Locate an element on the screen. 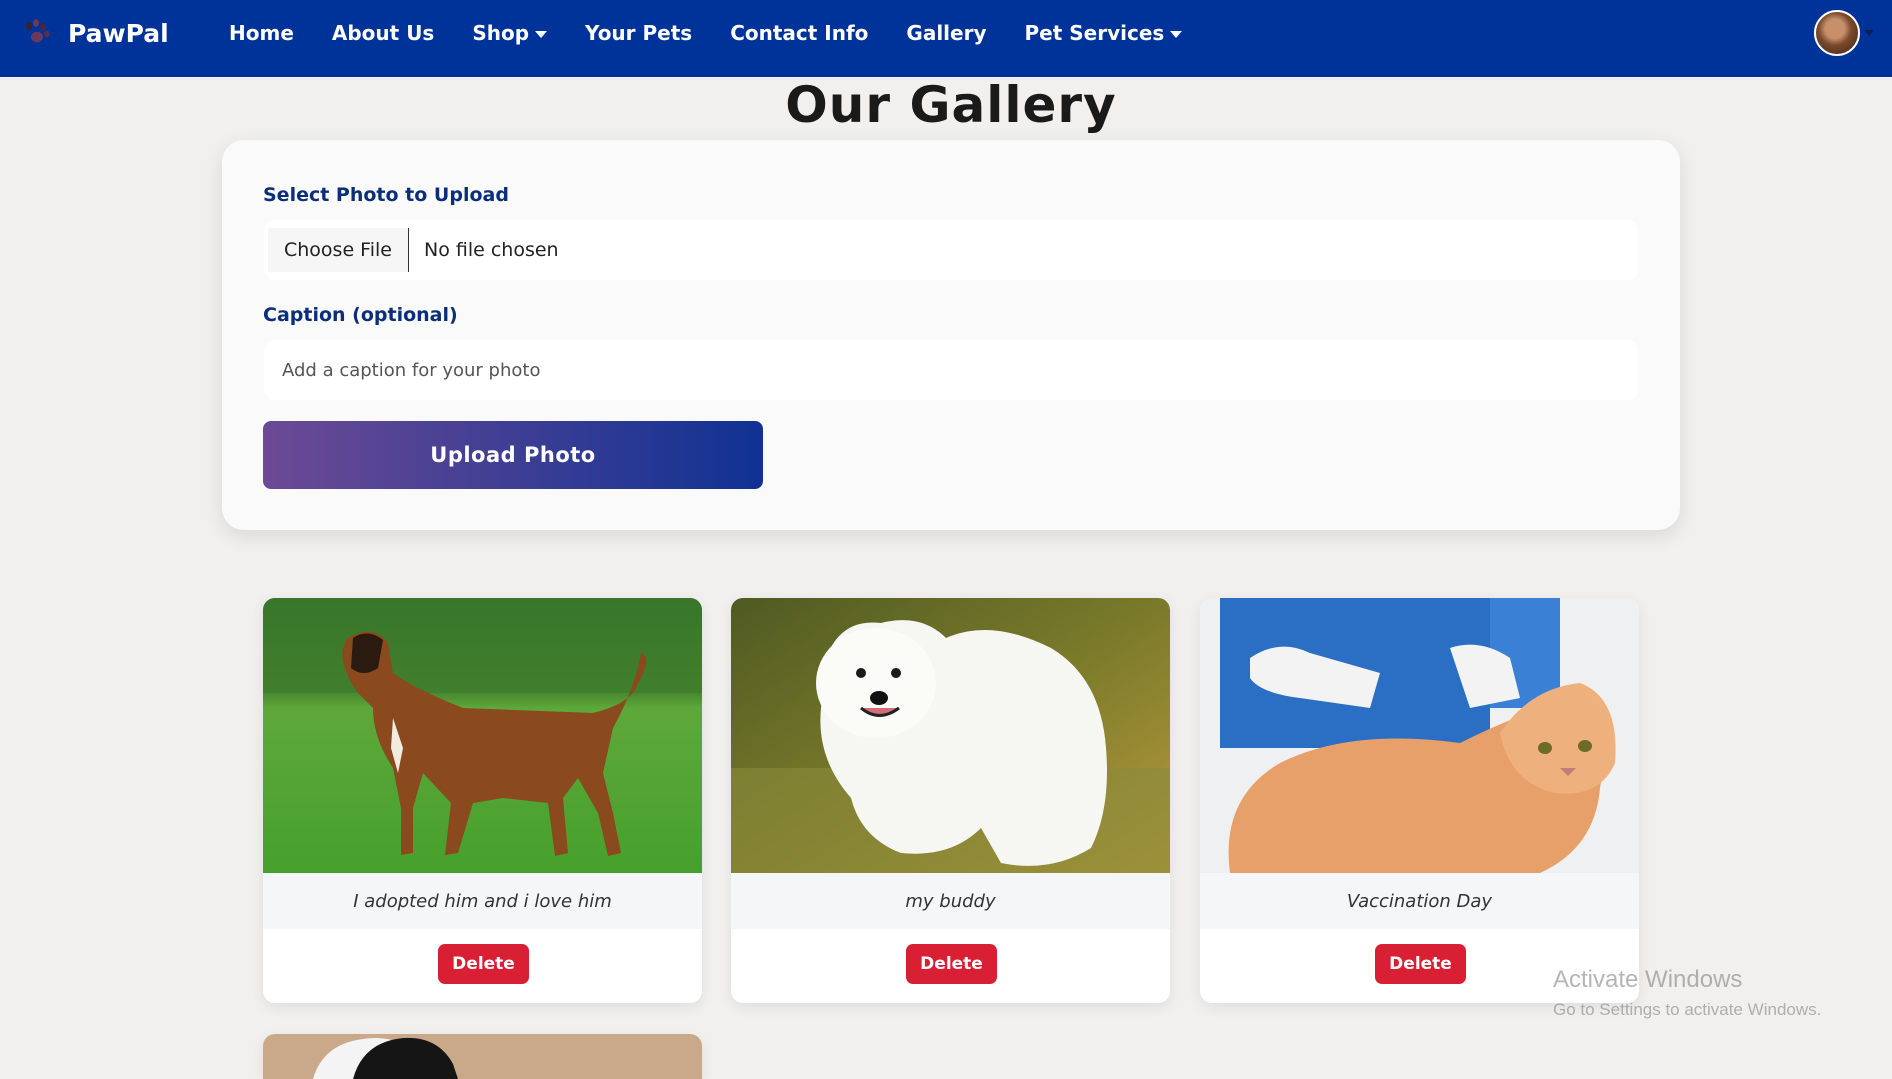 The width and height of the screenshot is (1892, 1079). nav-your-pets-label: Your Pets is located at coordinates (639, 33).